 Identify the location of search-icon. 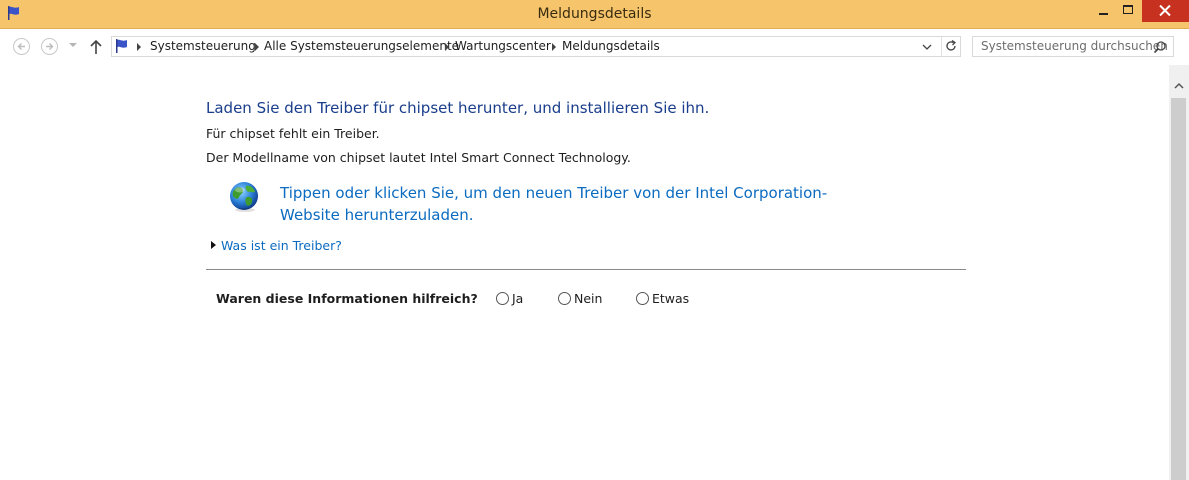
(1160, 47).